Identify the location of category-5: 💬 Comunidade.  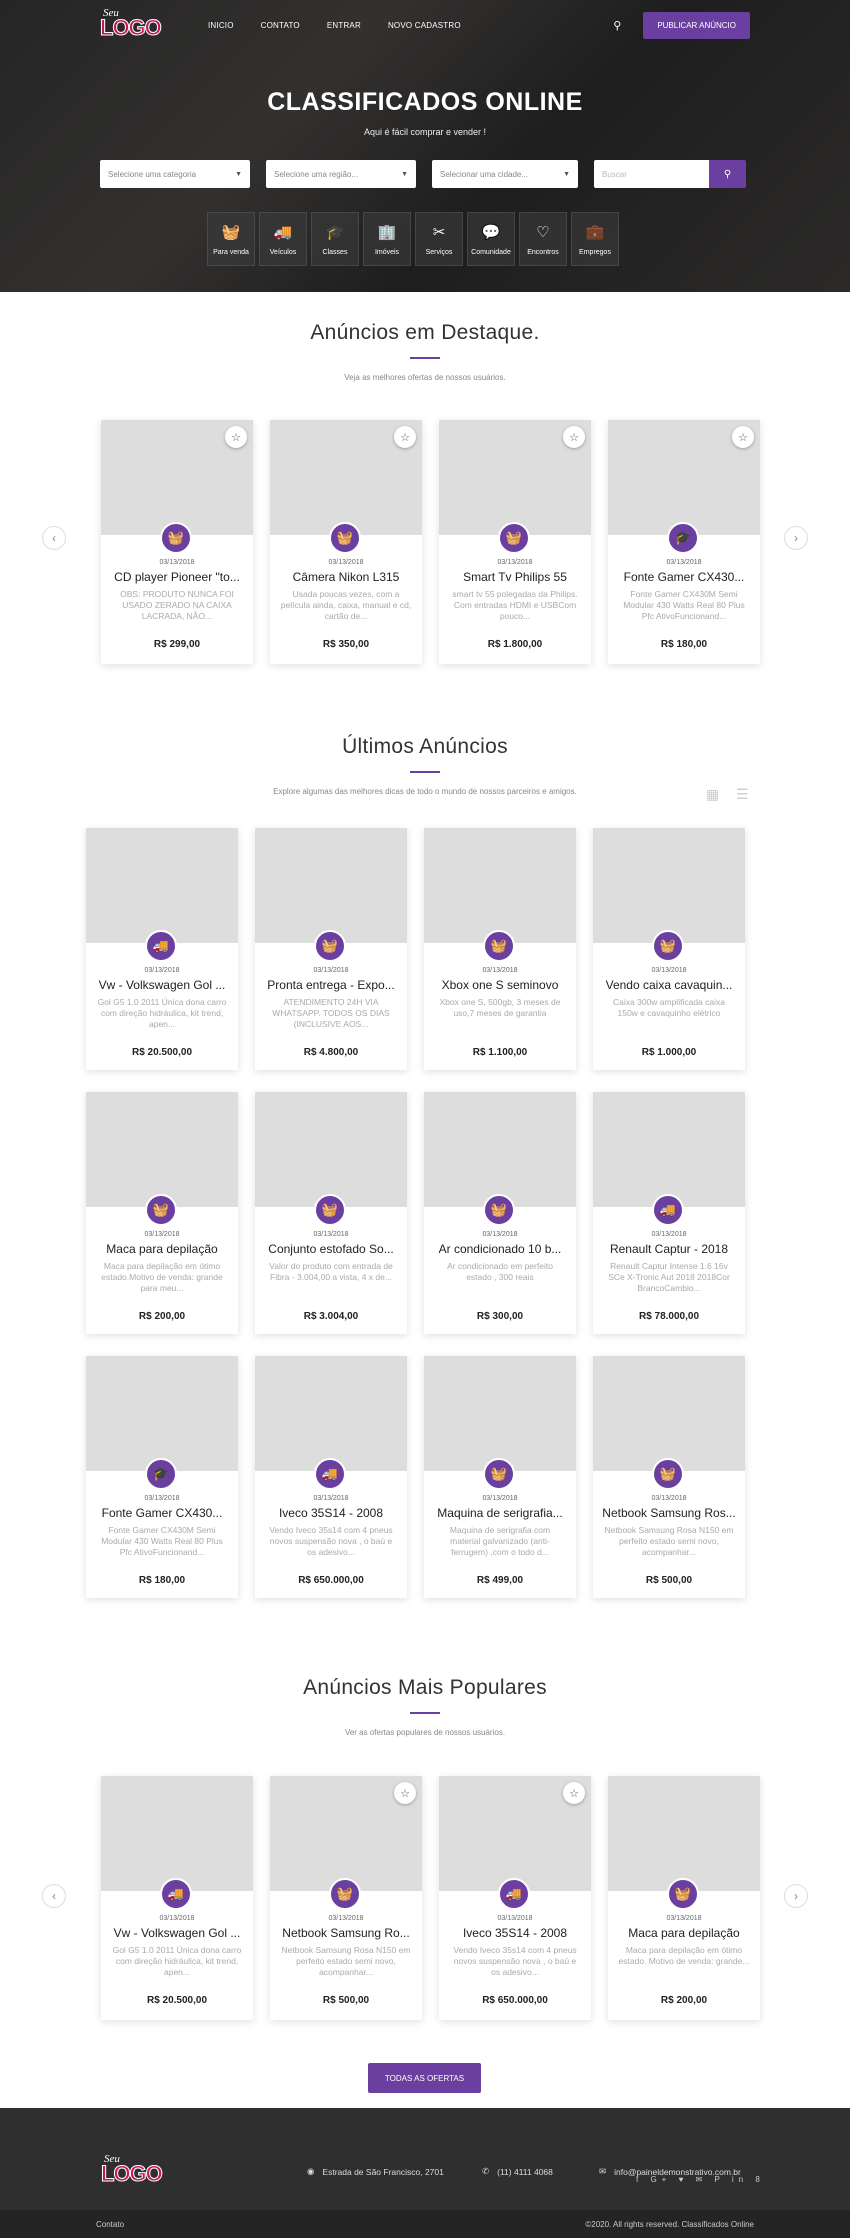
(491, 239).